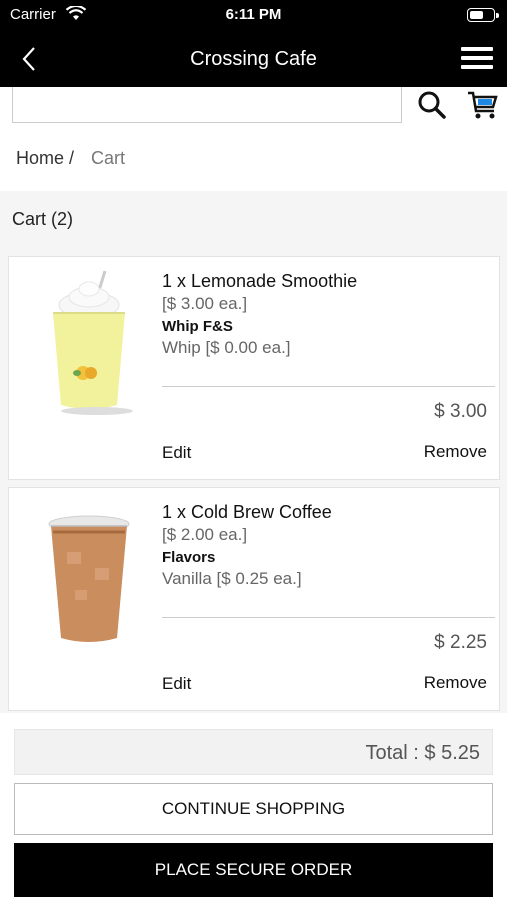  What do you see at coordinates (205, 534) in the screenshot?
I see `item-unit-price: [$ 2.00 ea.]` at bounding box center [205, 534].